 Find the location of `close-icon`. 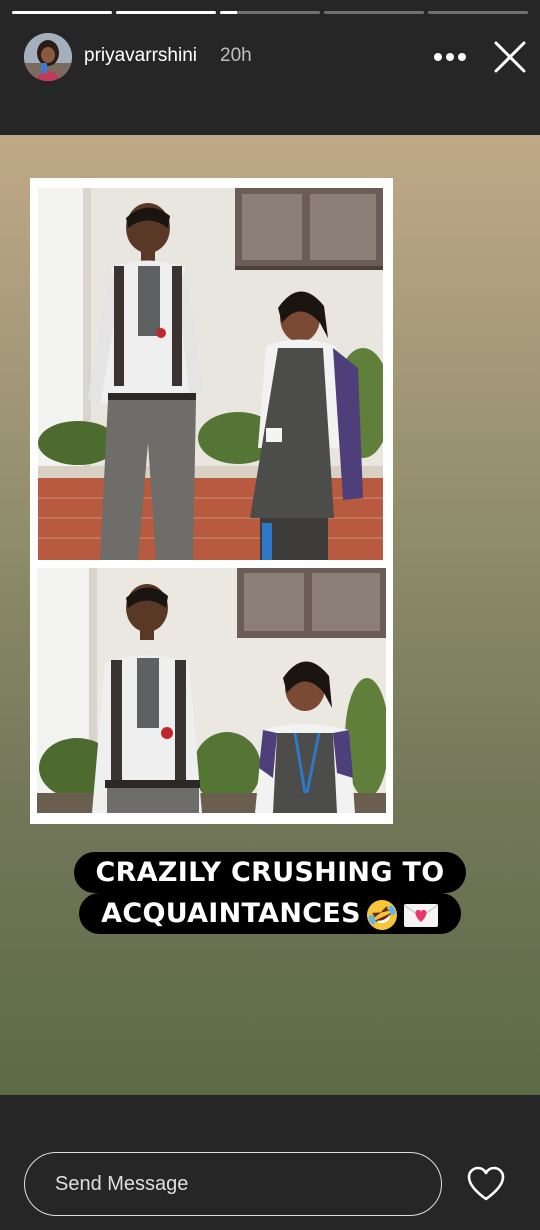

close-icon is located at coordinates (510, 57).